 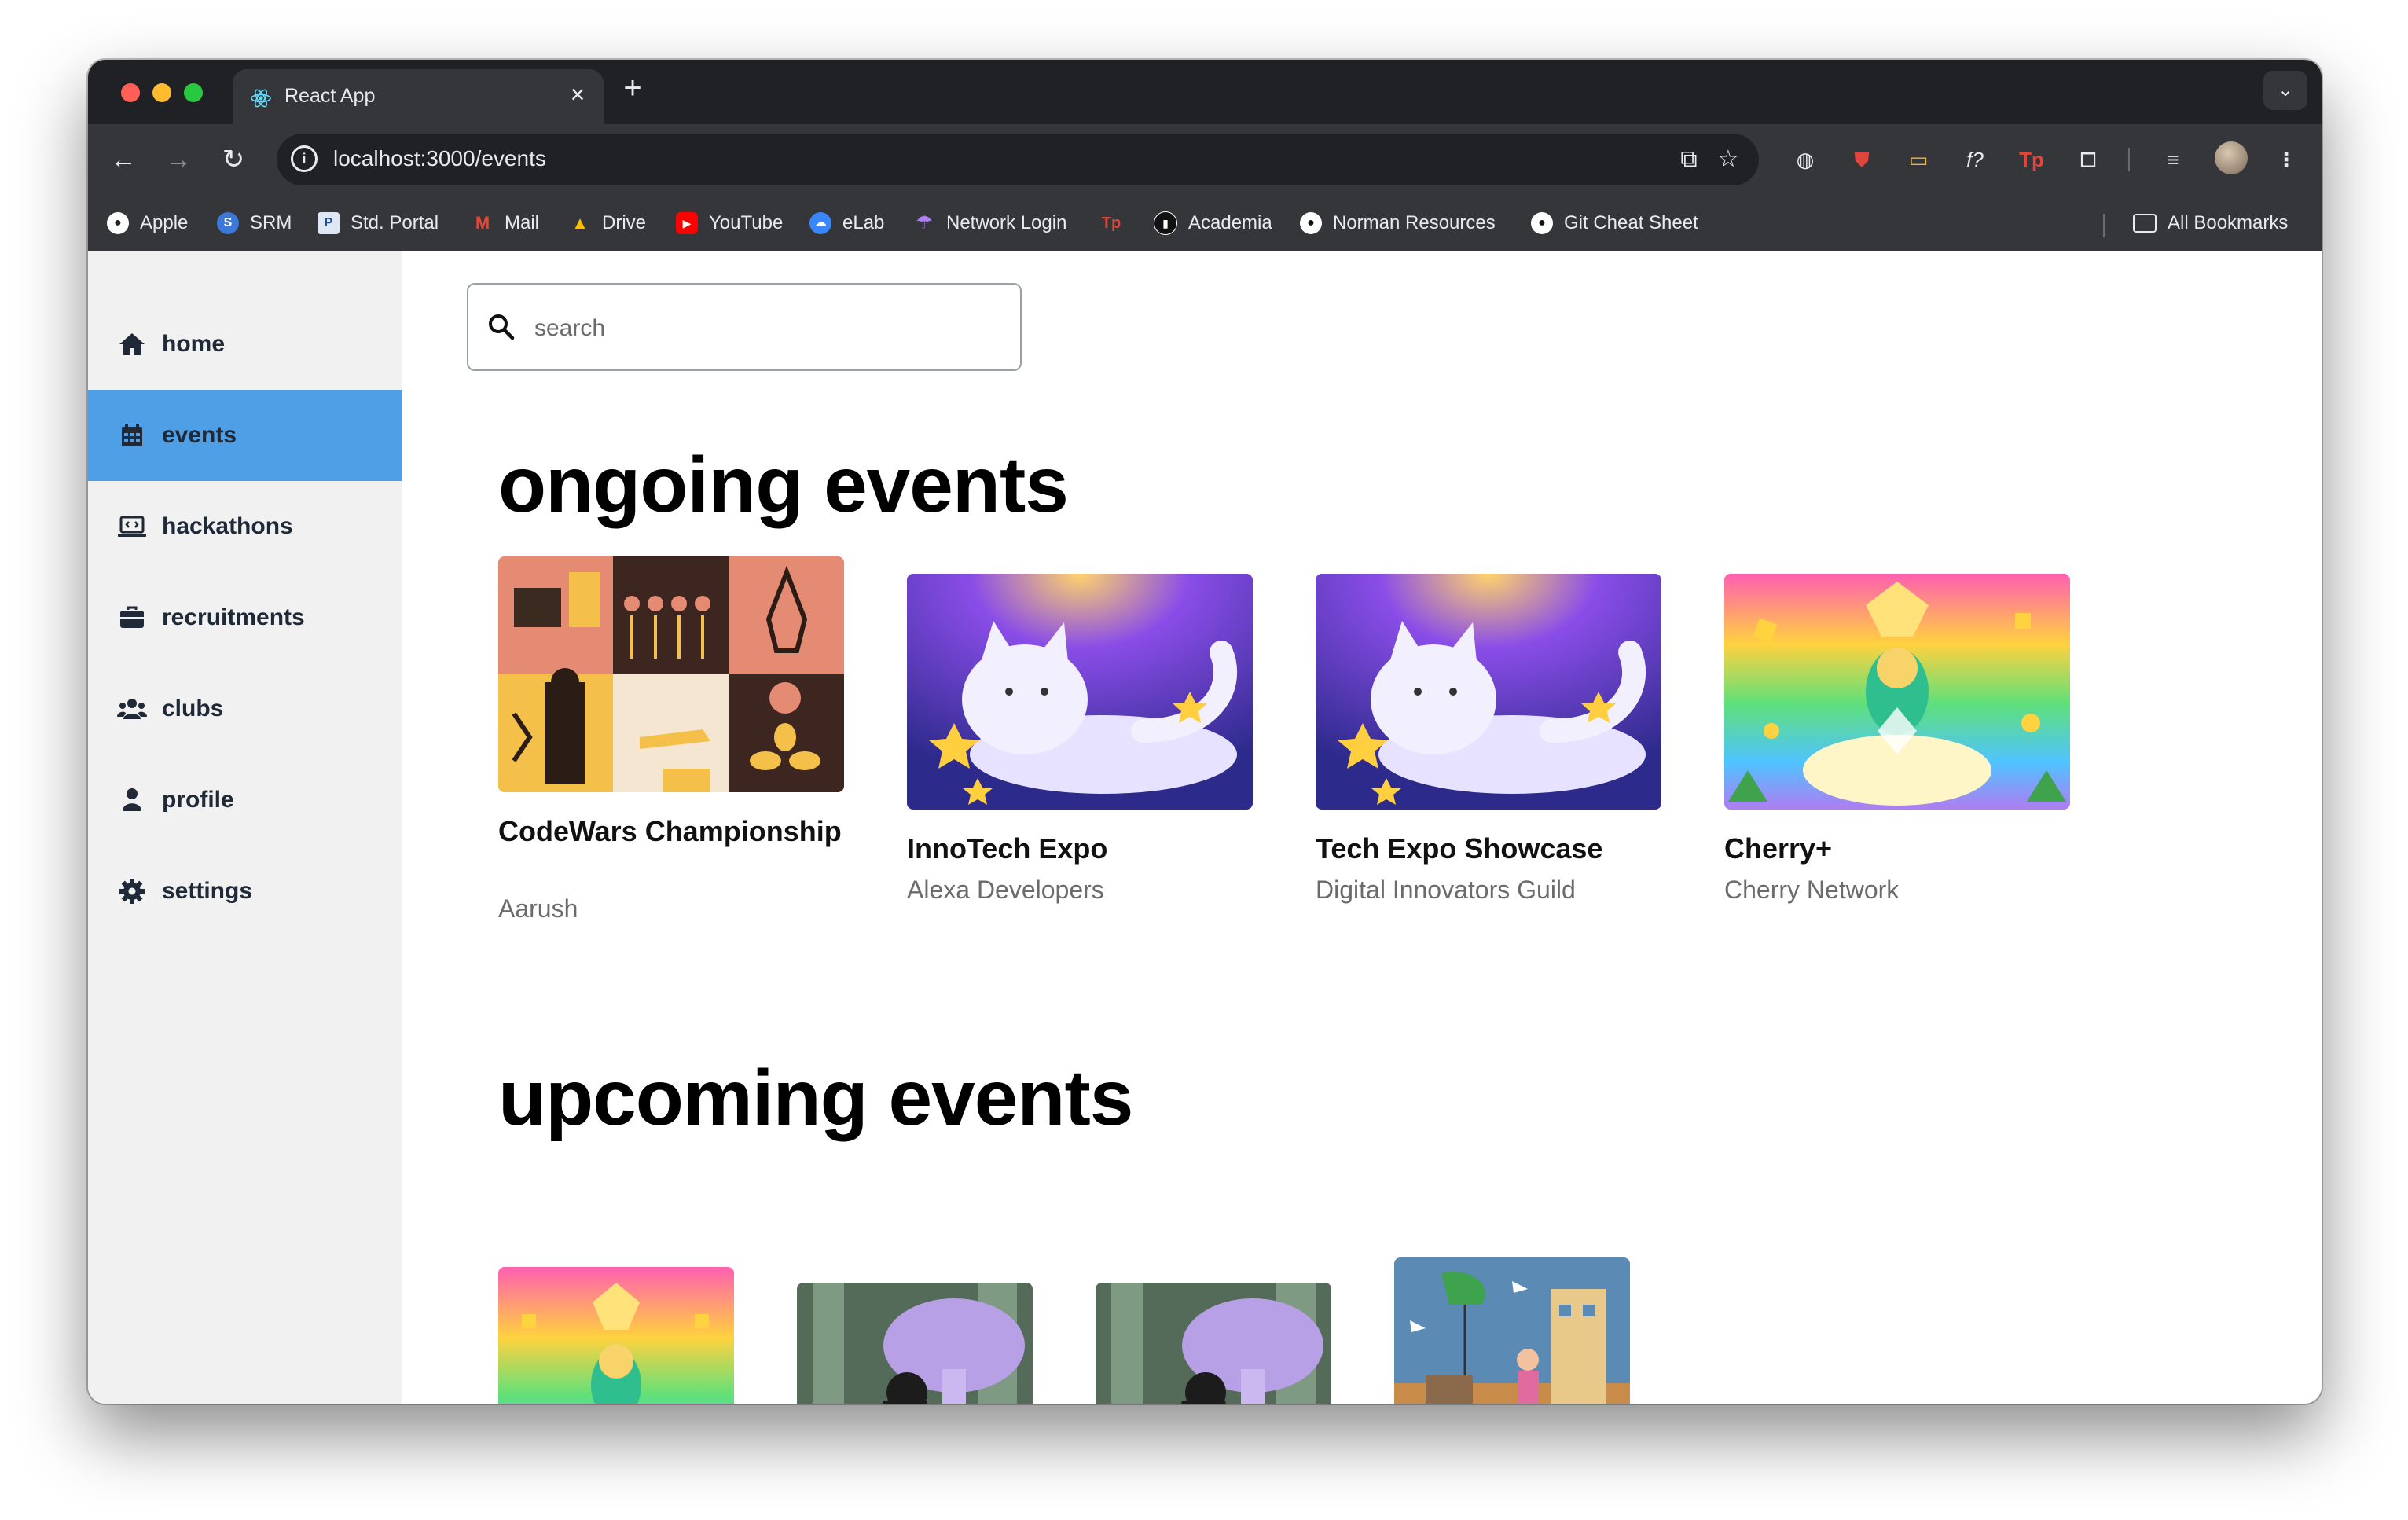 What do you see at coordinates (1018, 160) in the screenshot?
I see `address-bar: i localhost:3000/events ⧉ ☆` at bounding box center [1018, 160].